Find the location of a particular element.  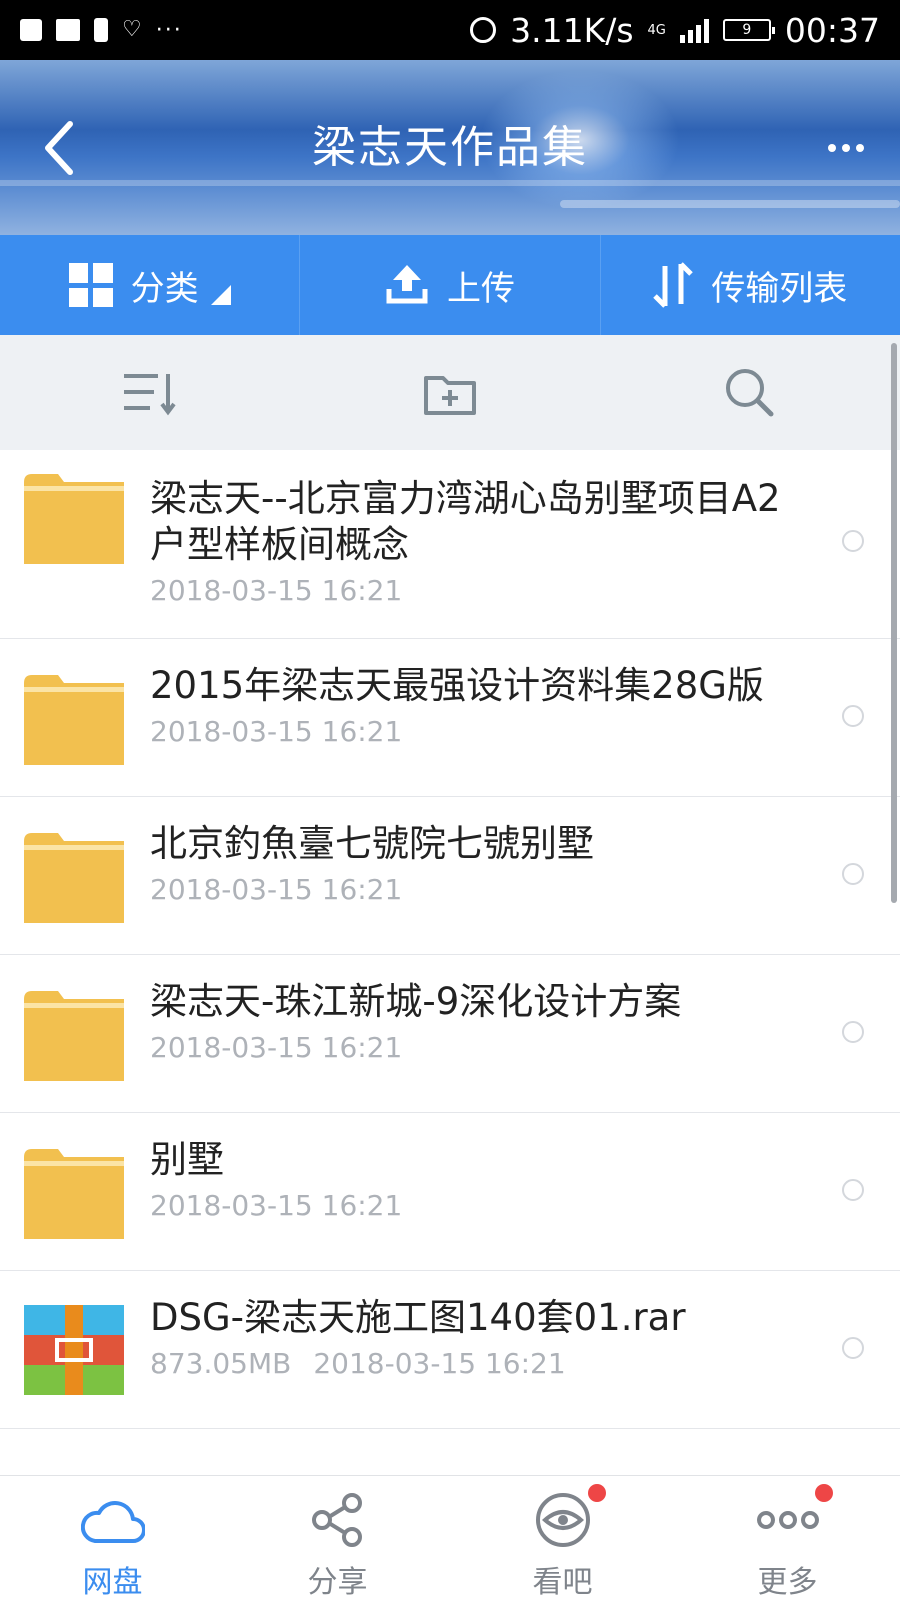

file-name: 2015年梁志天最强设计资料集28G版 is located at coordinates (457, 685).